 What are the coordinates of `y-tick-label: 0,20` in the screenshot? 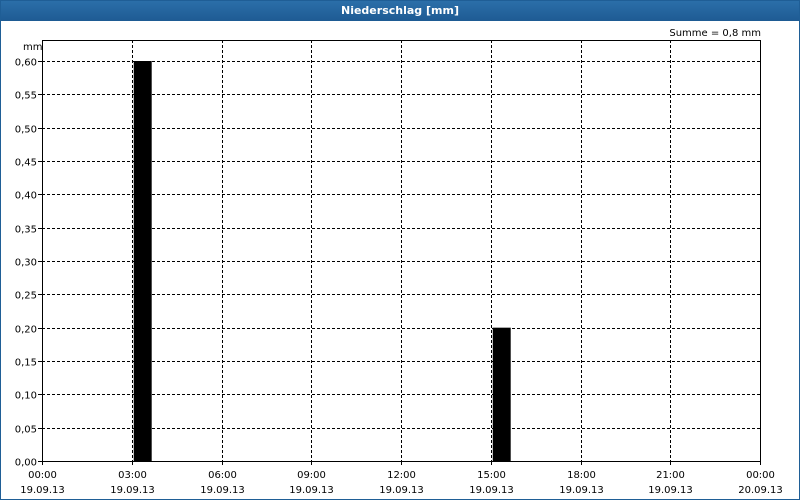 It's located at (26, 330).